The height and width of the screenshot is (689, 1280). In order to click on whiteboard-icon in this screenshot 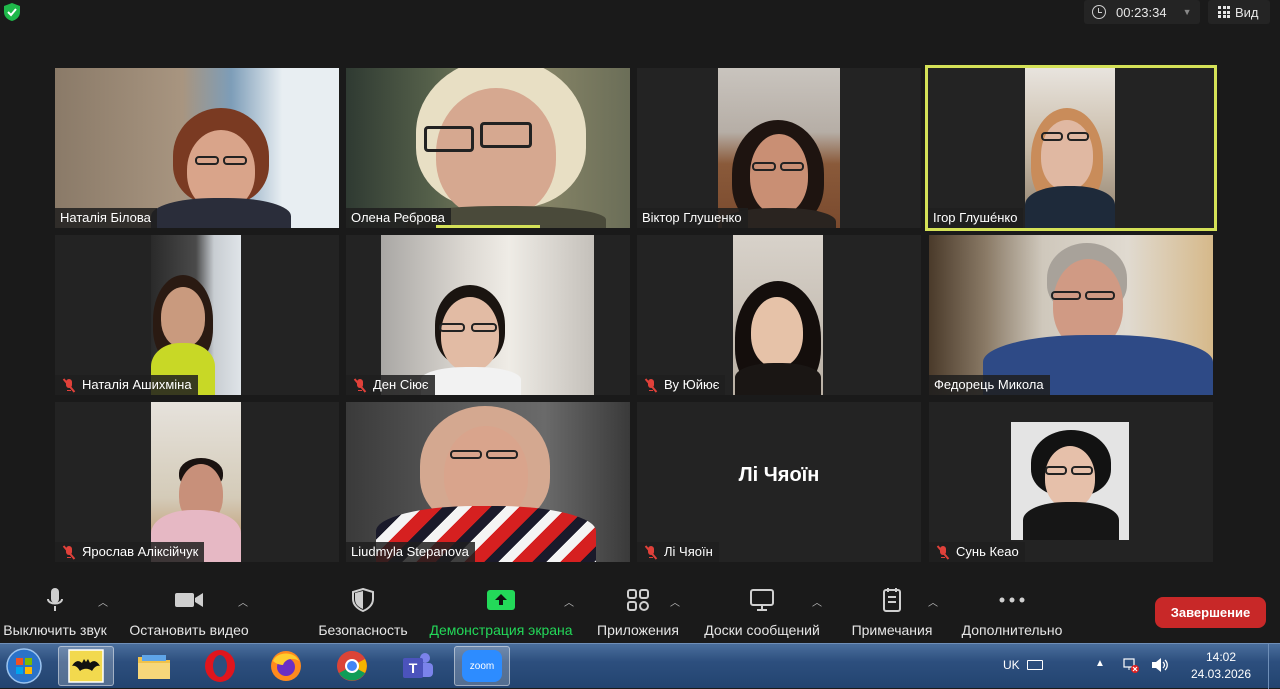, I will do `click(762, 600)`.